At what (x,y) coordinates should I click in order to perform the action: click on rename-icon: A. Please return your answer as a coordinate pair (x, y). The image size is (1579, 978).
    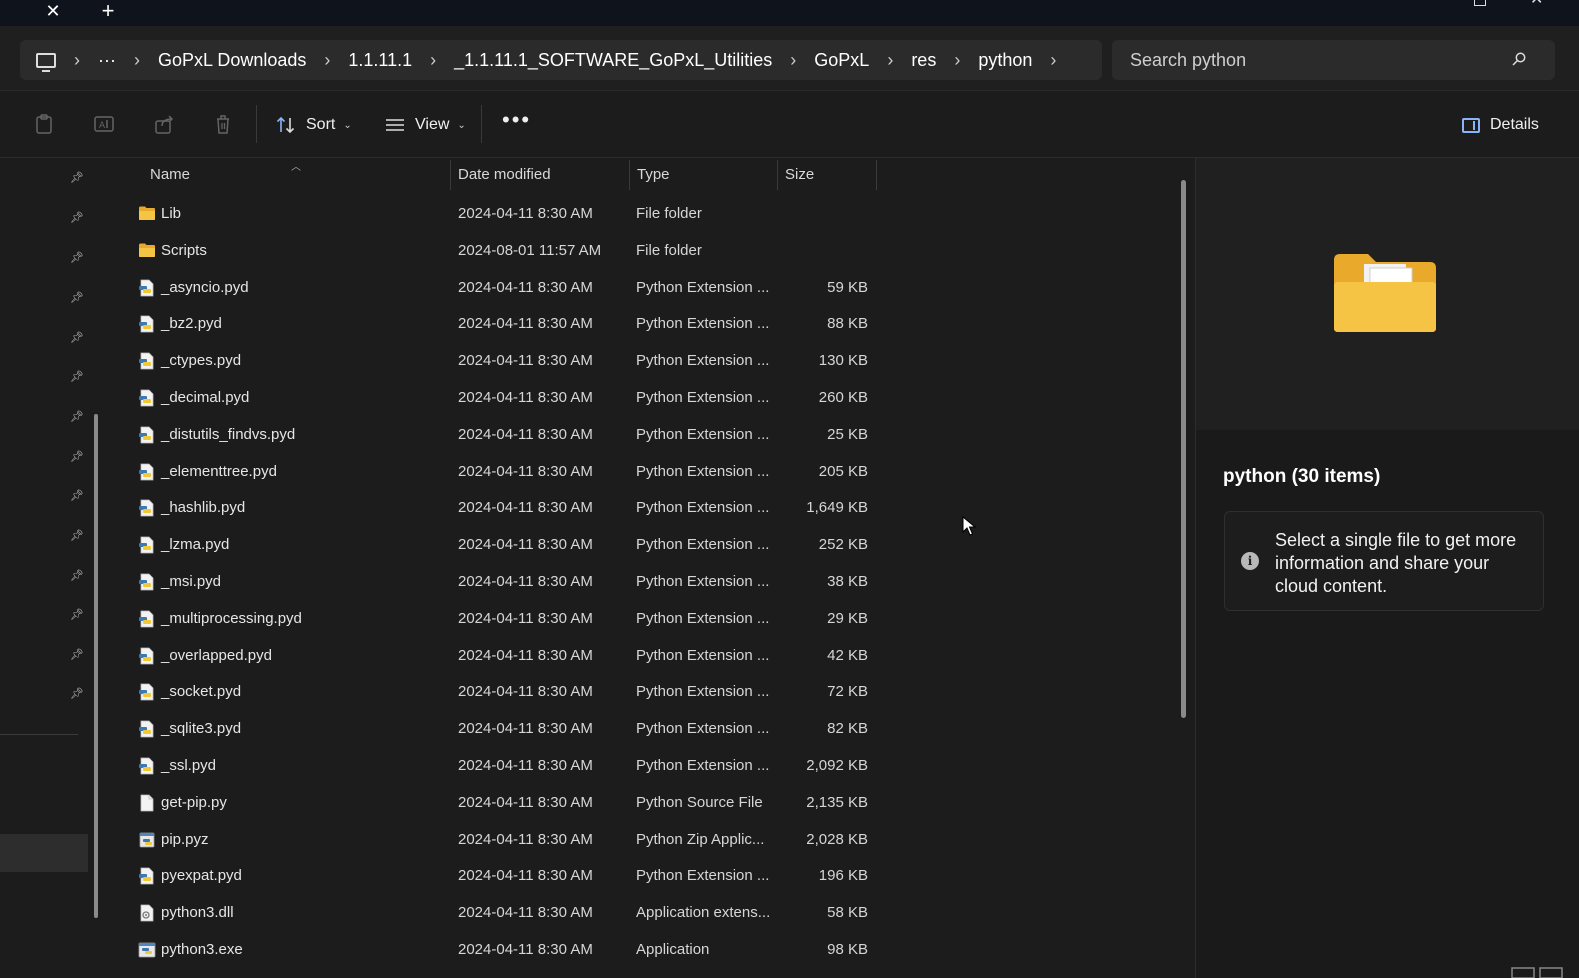
    Looking at the image, I should click on (104, 124).